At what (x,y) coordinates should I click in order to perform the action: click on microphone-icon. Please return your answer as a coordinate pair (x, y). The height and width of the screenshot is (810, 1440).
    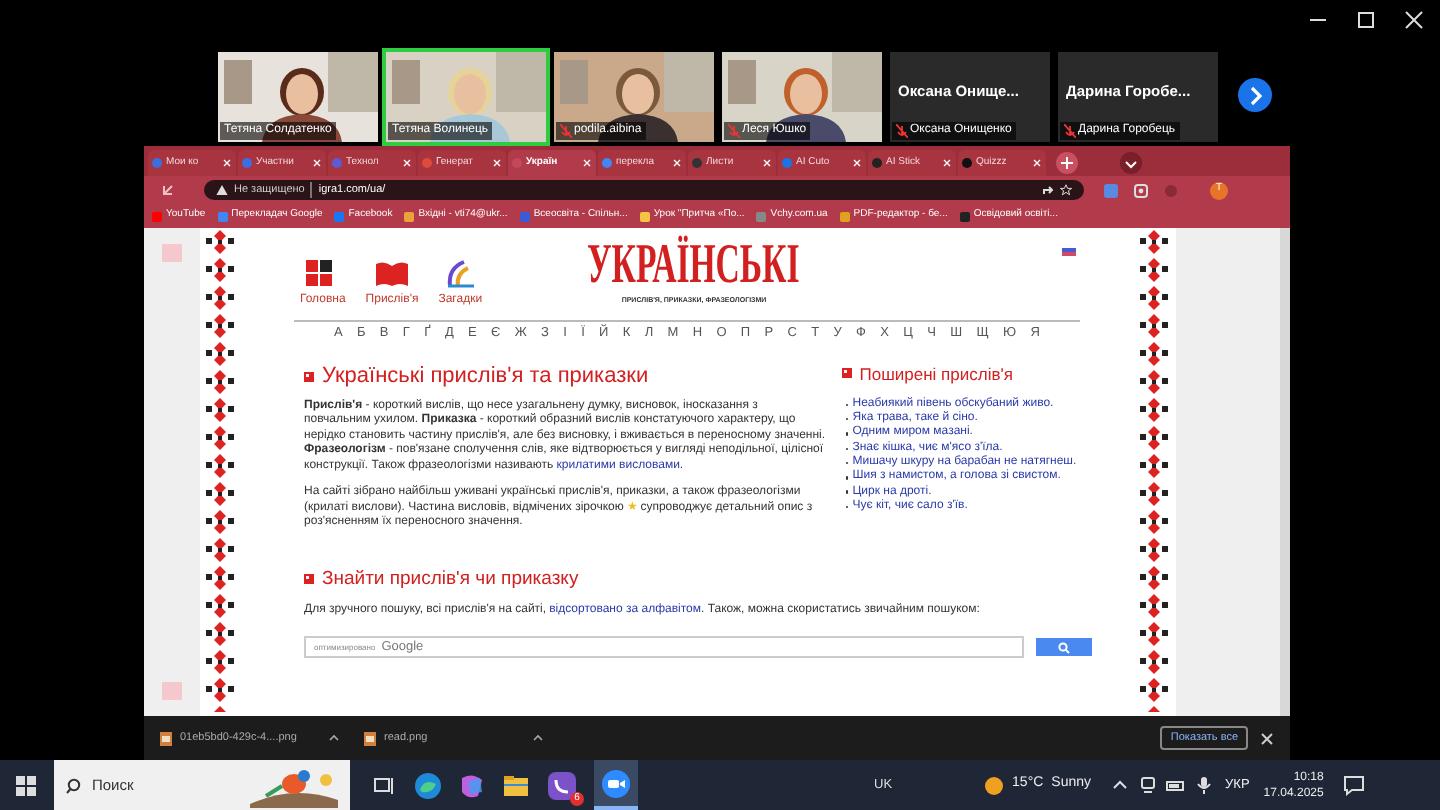
    Looking at the image, I should click on (1203, 785).